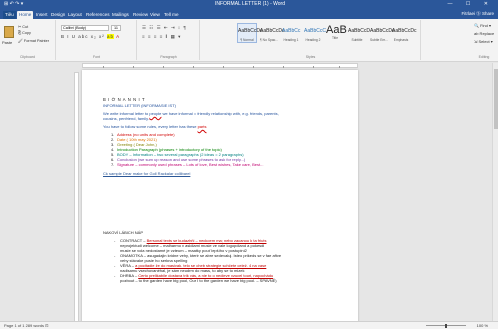 The width and height of the screenshot is (498, 329). I want to click on vertical-scrollbar, so click(495, 192).